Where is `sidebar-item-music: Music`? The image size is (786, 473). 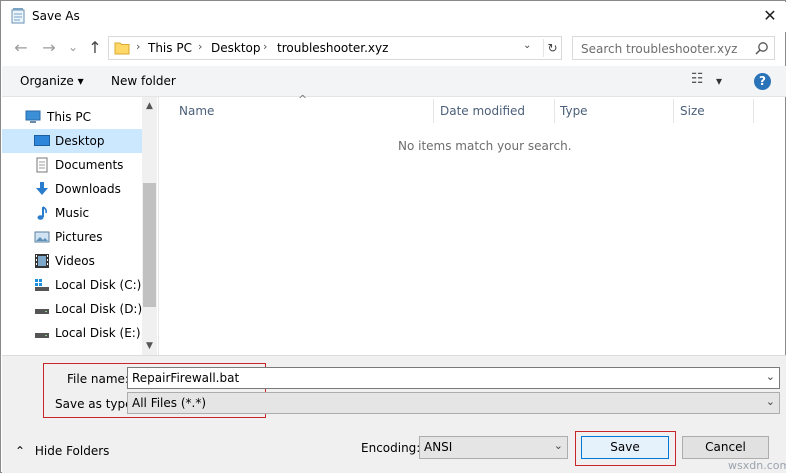
sidebar-item-music: Music is located at coordinates (72, 213).